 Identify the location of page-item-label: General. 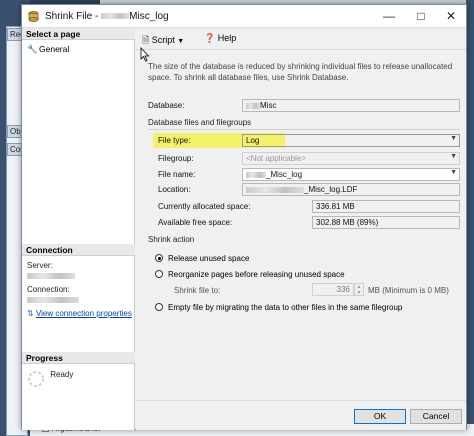
(54, 49).